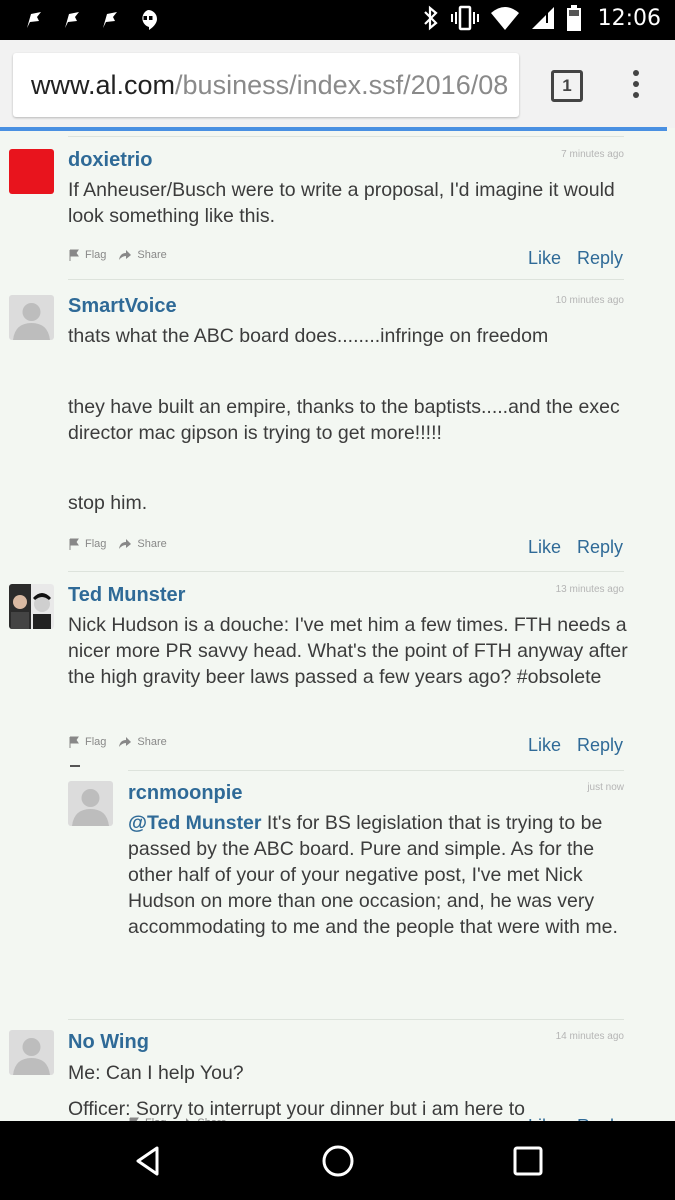 The image size is (675, 1200). Describe the element at coordinates (108, 1042) in the screenshot. I see `comment-username: No Wing` at that location.